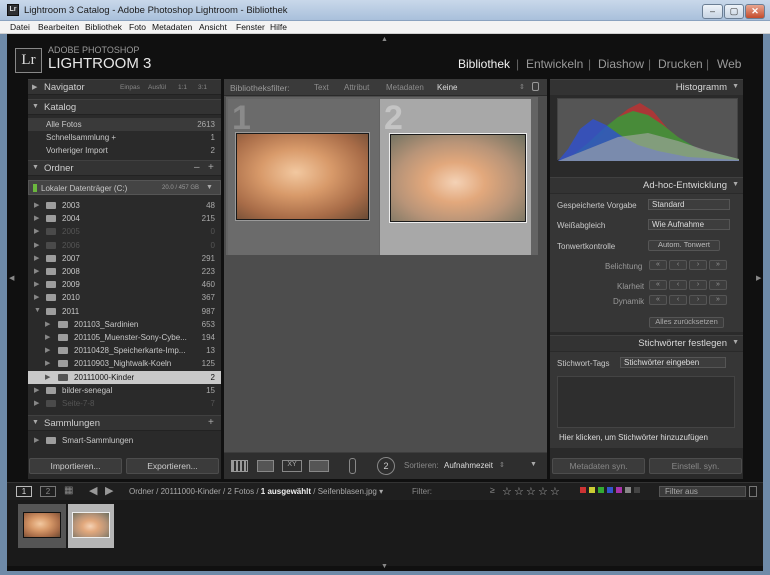  I want to click on add-collection-icon: +, so click(211, 422).